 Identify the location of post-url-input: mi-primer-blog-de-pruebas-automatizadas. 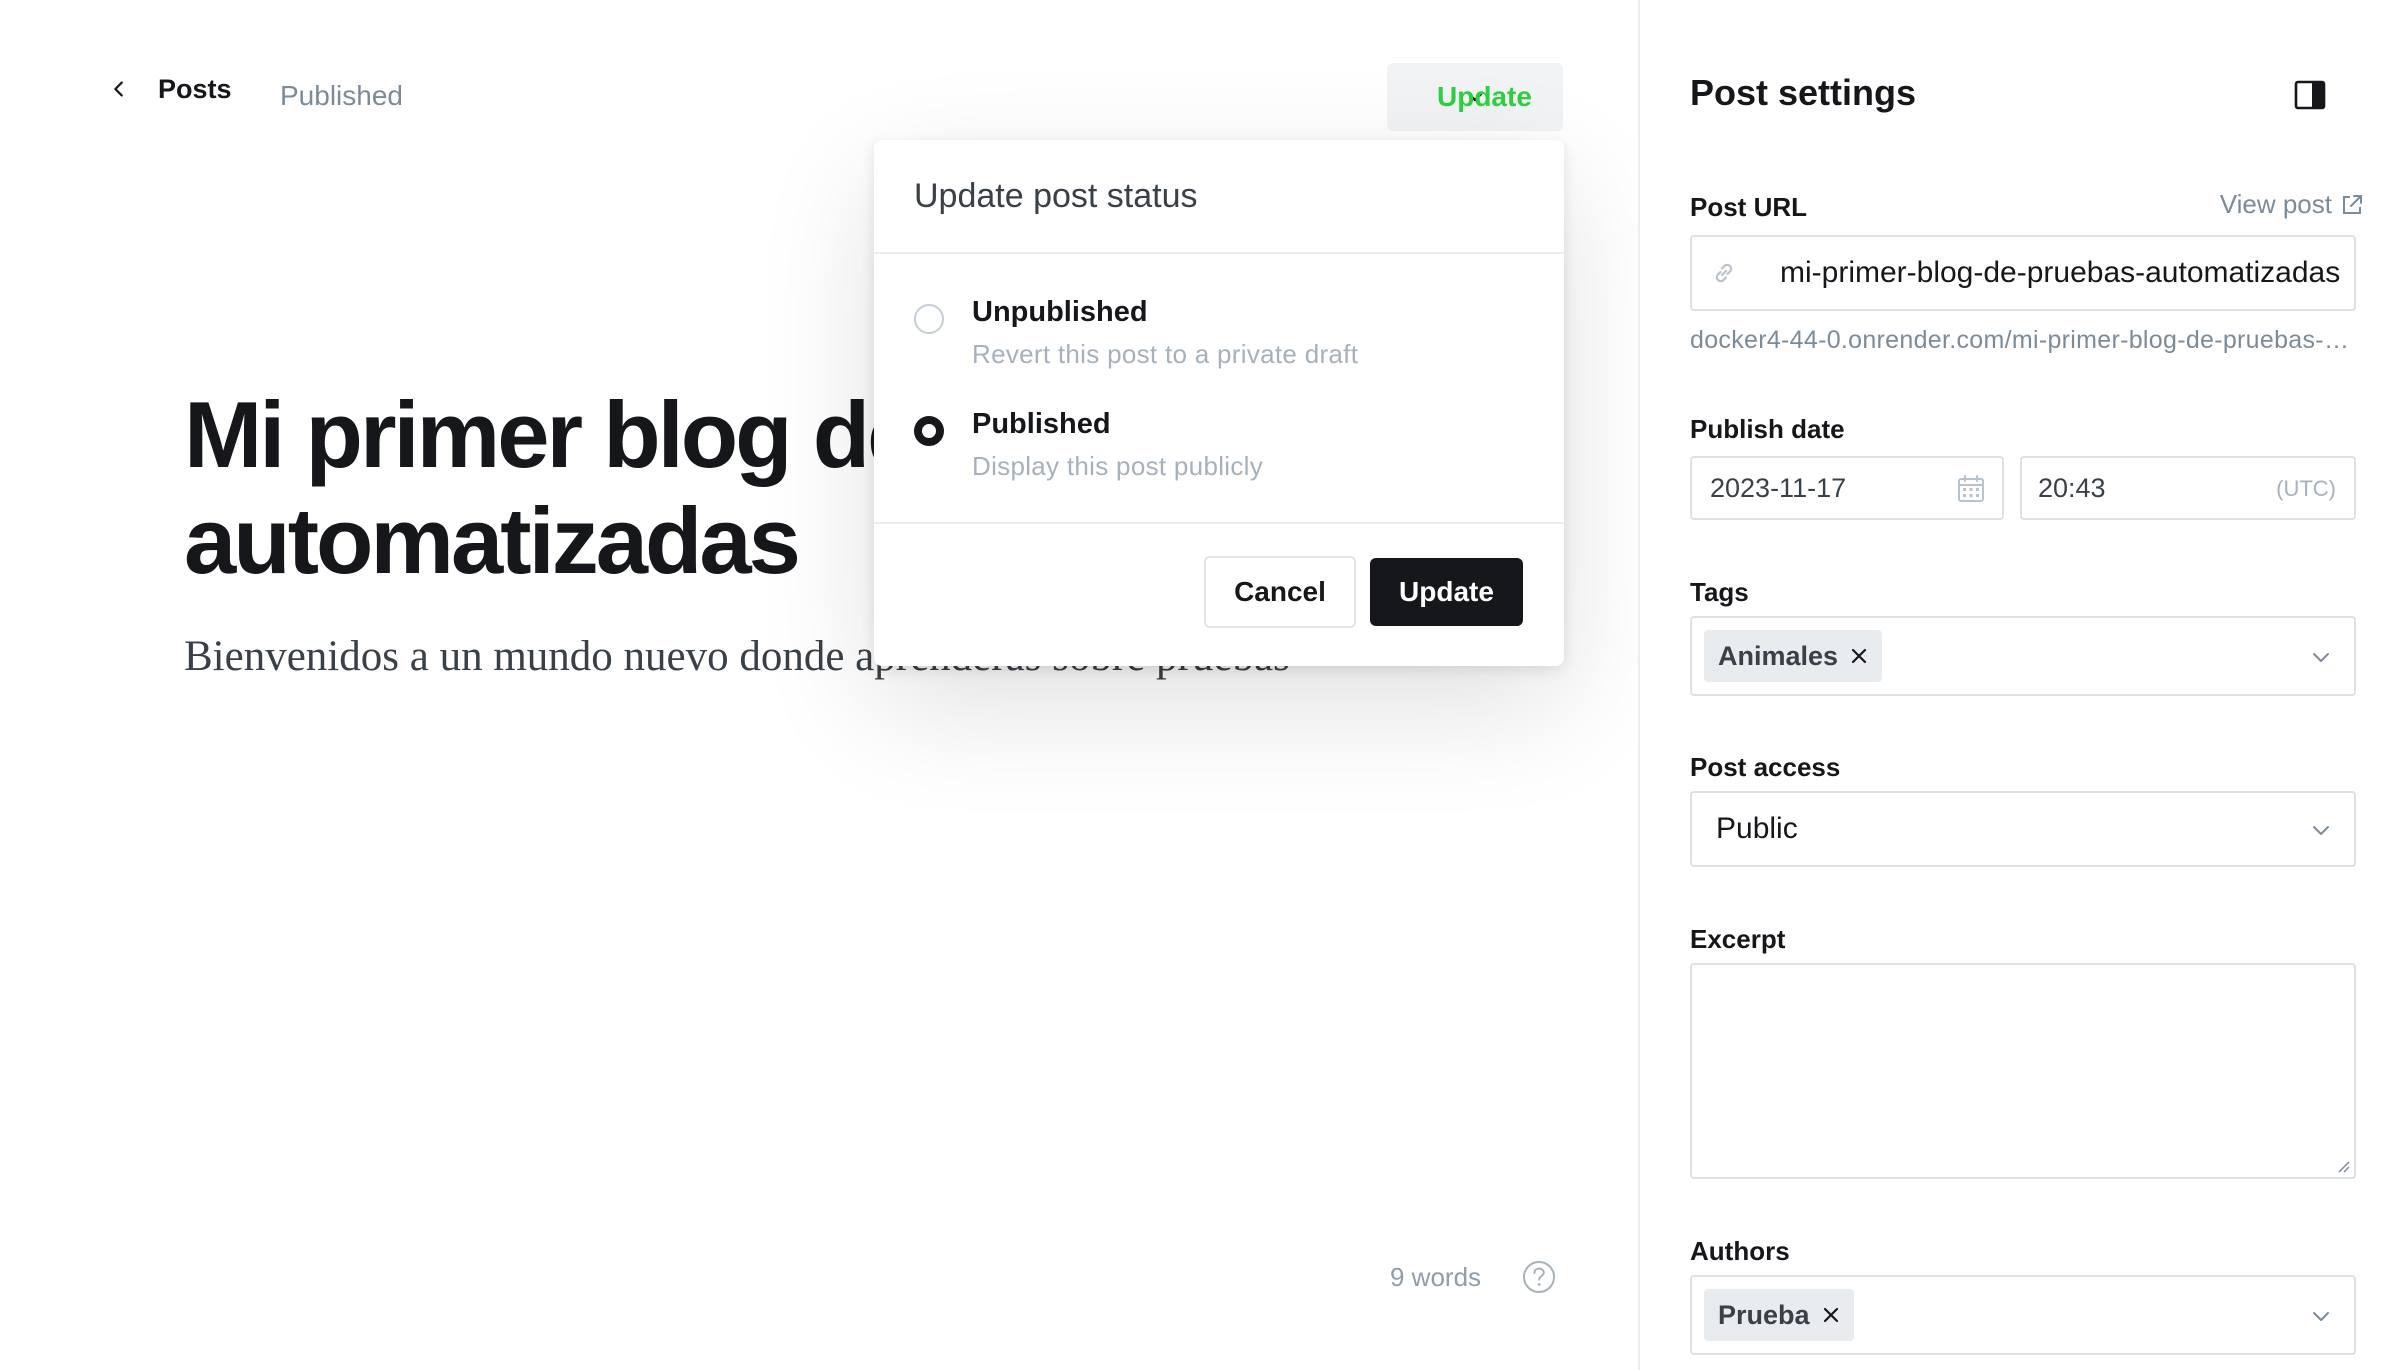
(2023, 273).